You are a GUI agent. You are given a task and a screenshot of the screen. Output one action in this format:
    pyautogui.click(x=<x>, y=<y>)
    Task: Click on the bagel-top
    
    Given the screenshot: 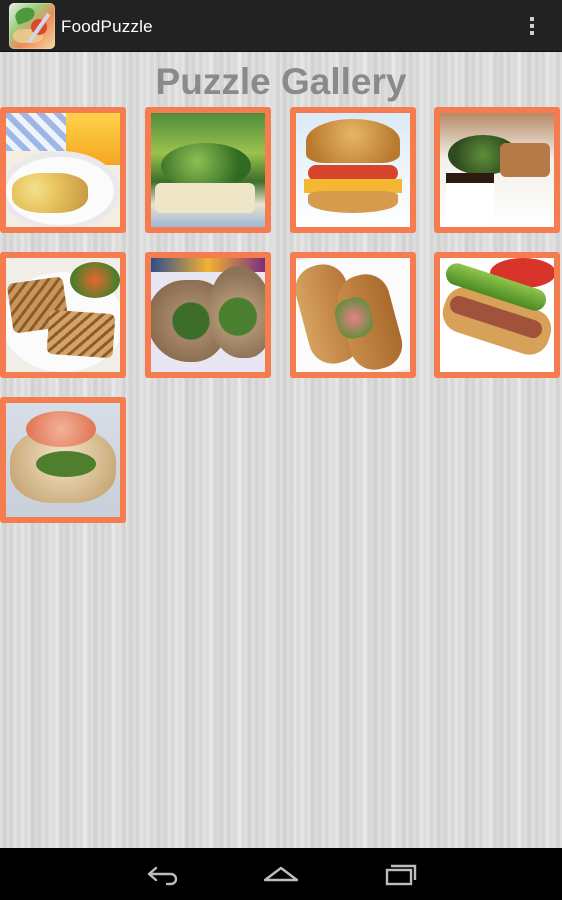 What is the action you would take?
    pyautogui.click(x=353, y=141)
    